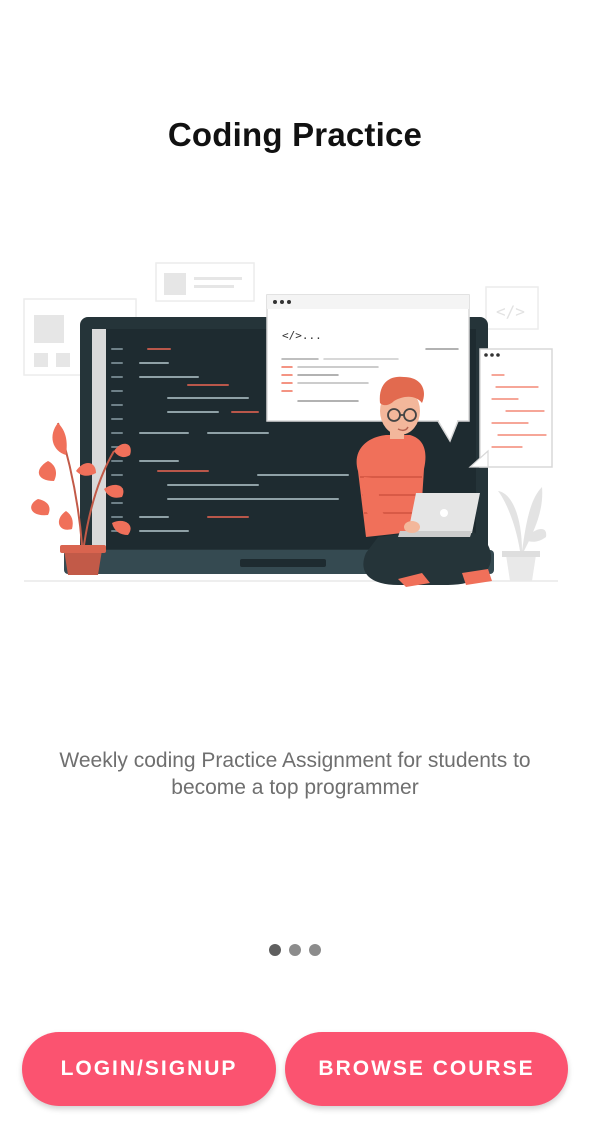  What do you see at coordinates (295, 134) in the screenshot?
I see `page-title: Coding Practice` at bounding box center [295, 134].